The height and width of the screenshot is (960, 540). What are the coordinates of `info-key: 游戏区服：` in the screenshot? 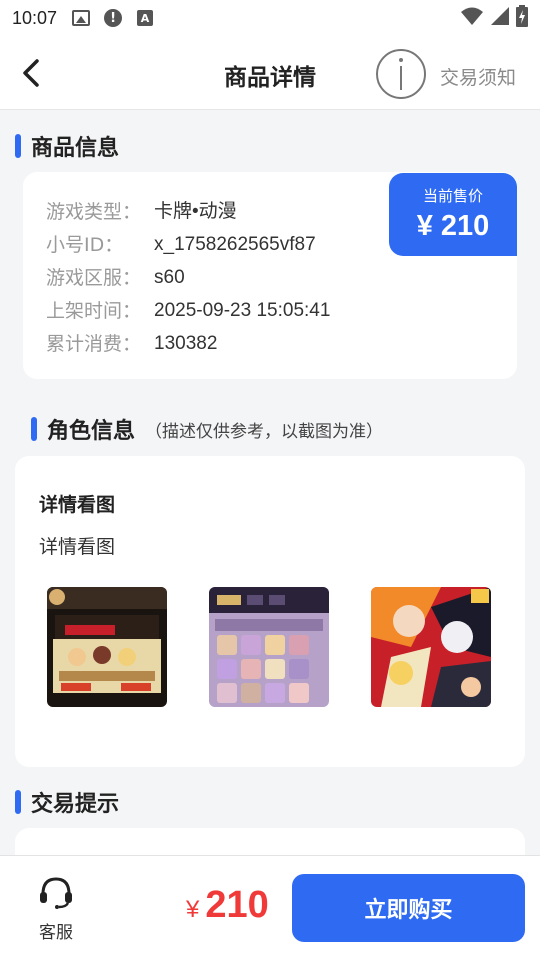 It's located at (94, 278).